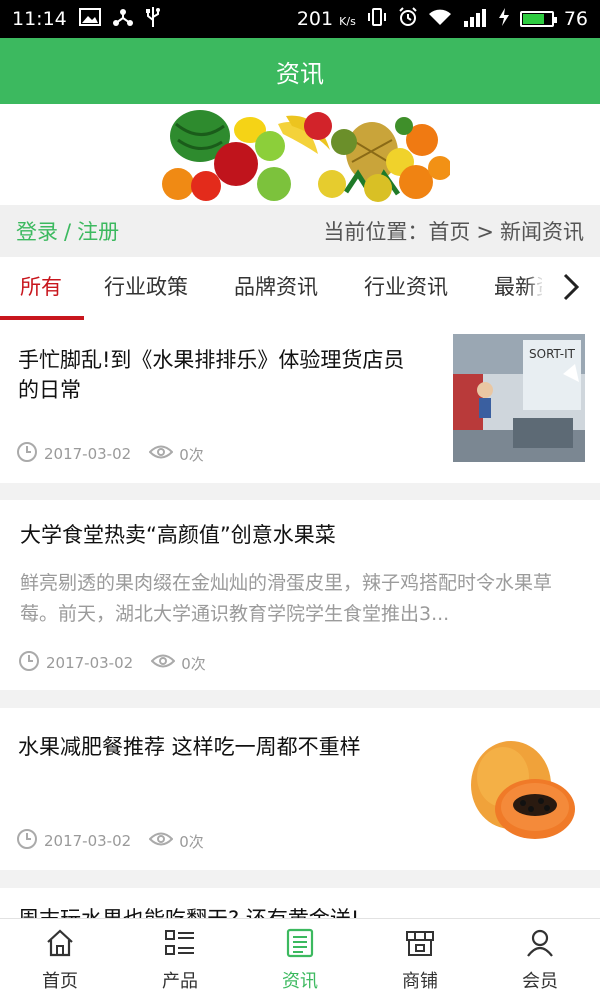 Image resolution: width=600 pixels, height=1001 pixels. I want to click on login-register: 登录 / 注册, so click(67, 231).